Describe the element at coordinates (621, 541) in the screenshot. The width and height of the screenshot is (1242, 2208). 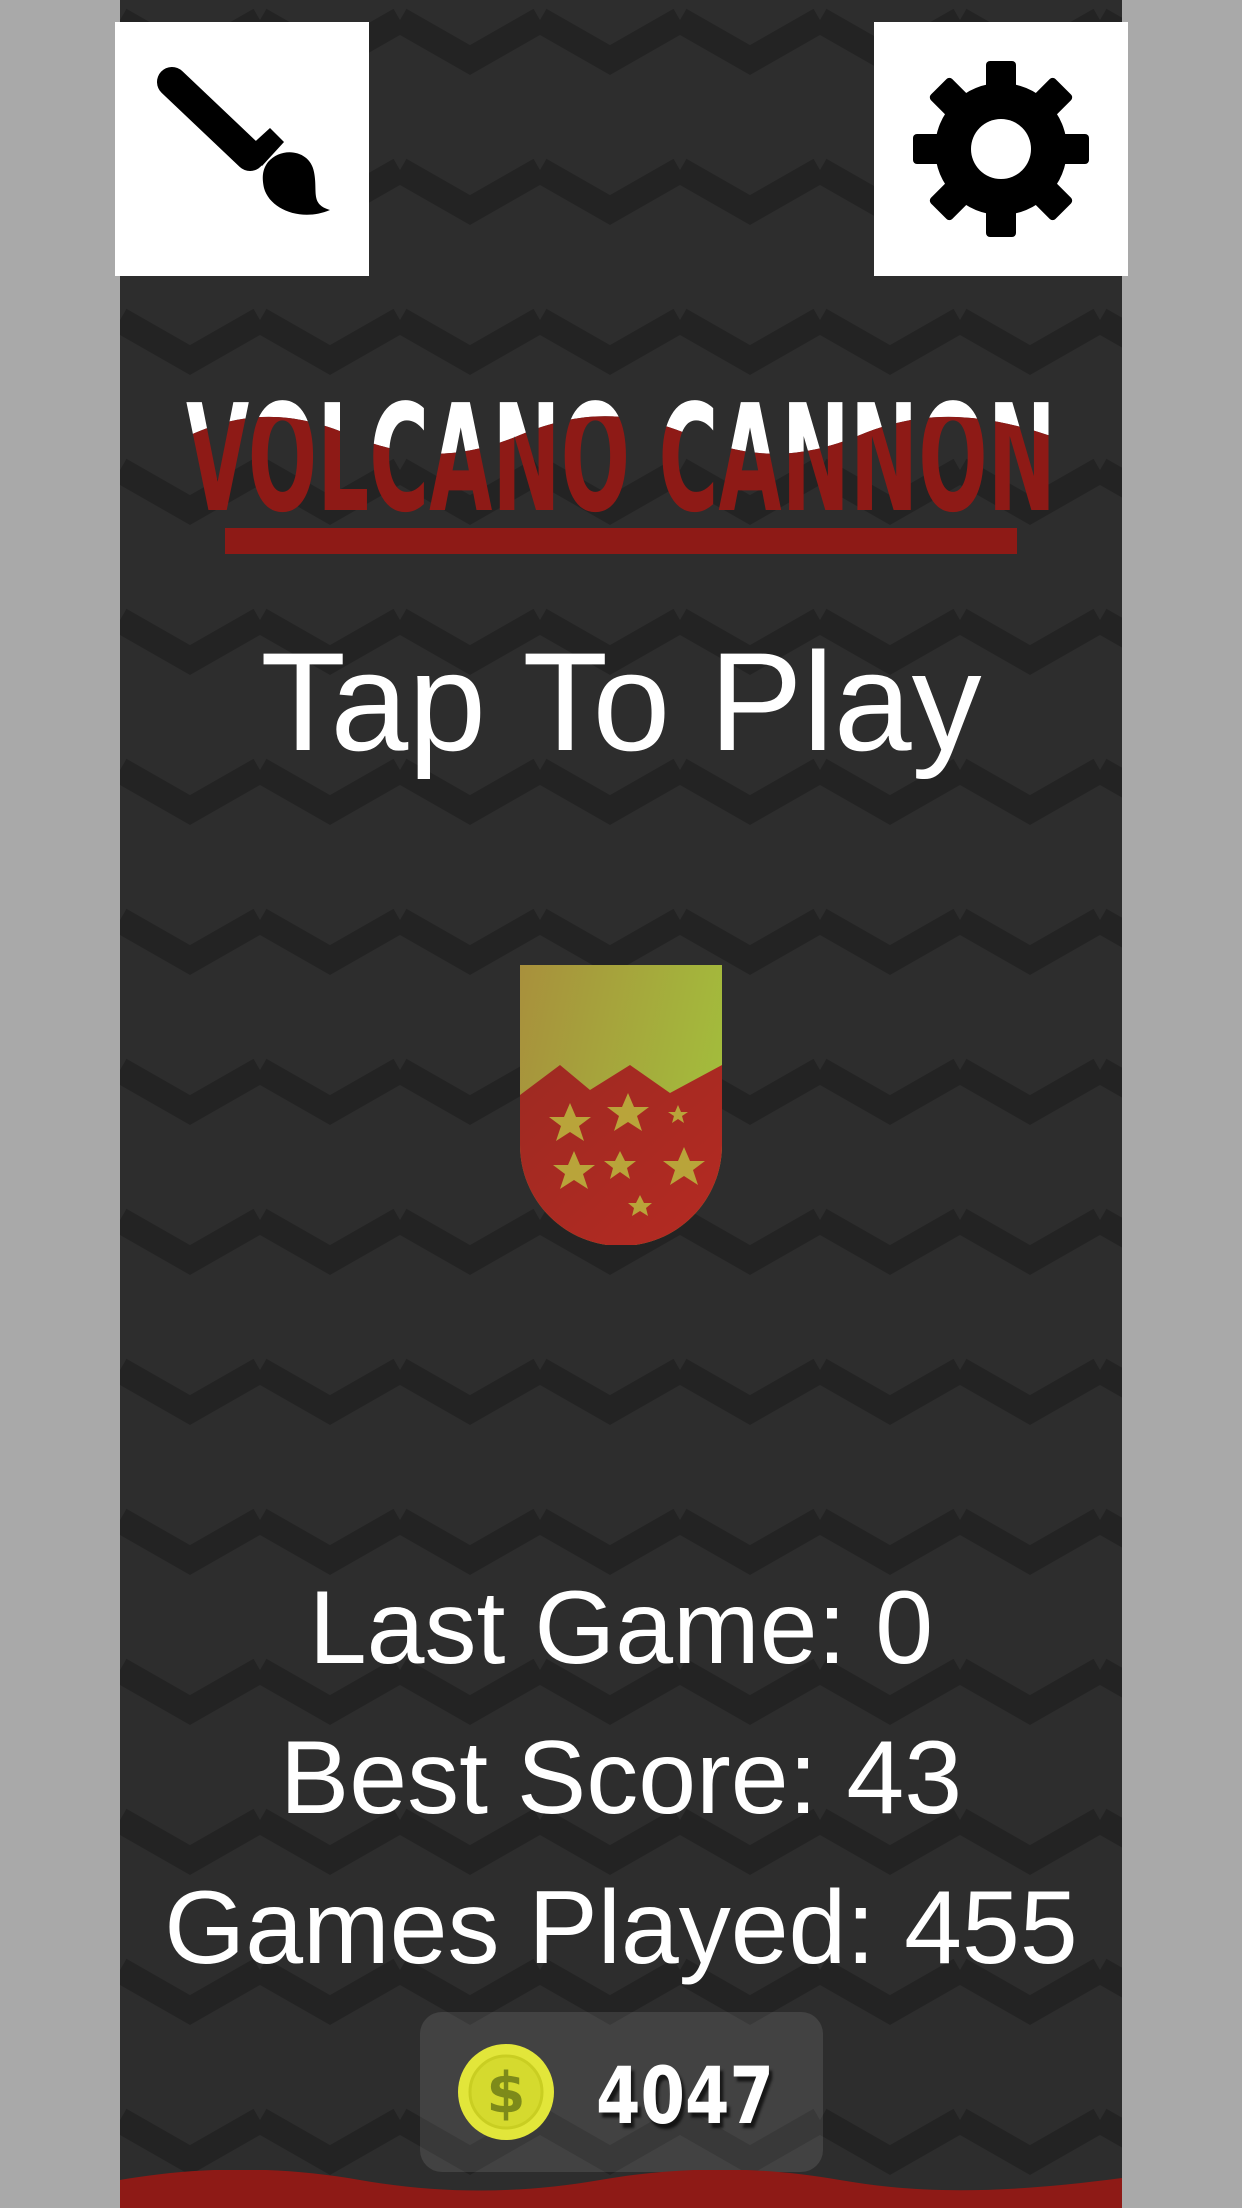
I see `title-underline` at that location.